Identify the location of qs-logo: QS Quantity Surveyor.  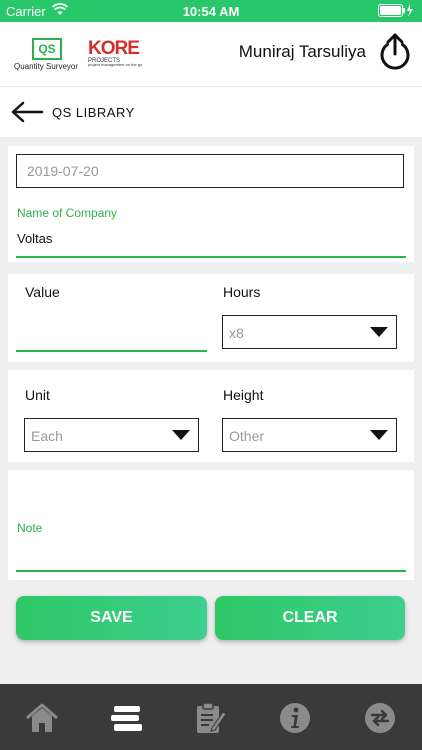
(46, 55).